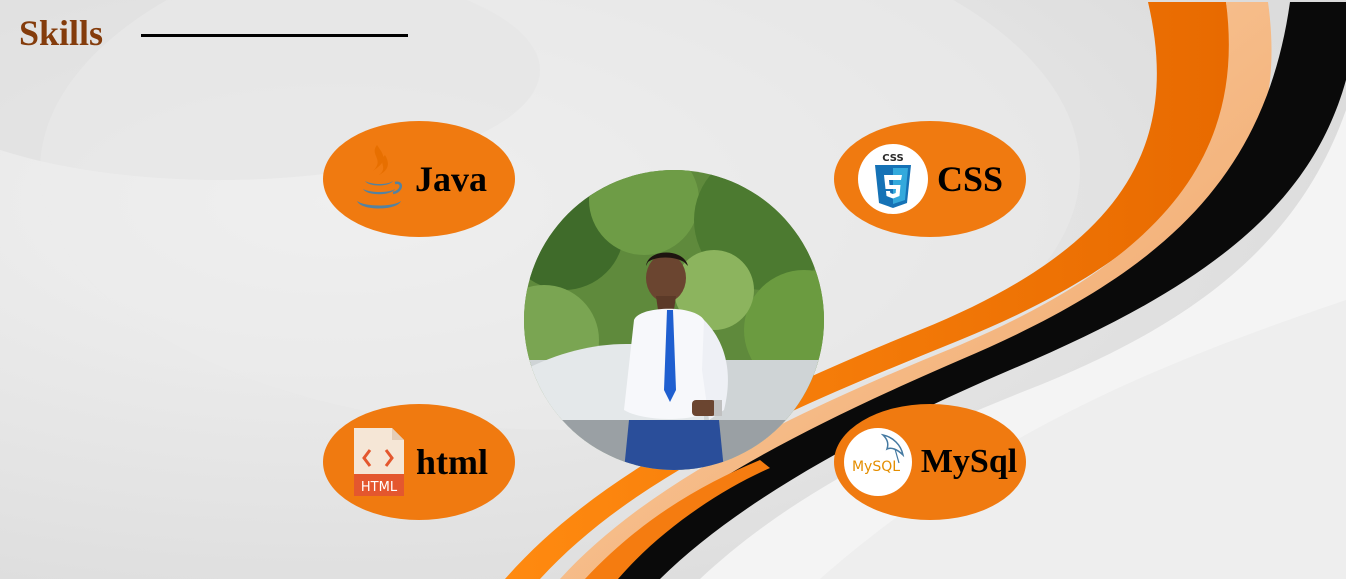 The width and height of the screenshot is (1346, 579). Describe the element at coordinates (930, 179) in the screenshot. I see `skill-pill-css: CSS CSS` at that location.